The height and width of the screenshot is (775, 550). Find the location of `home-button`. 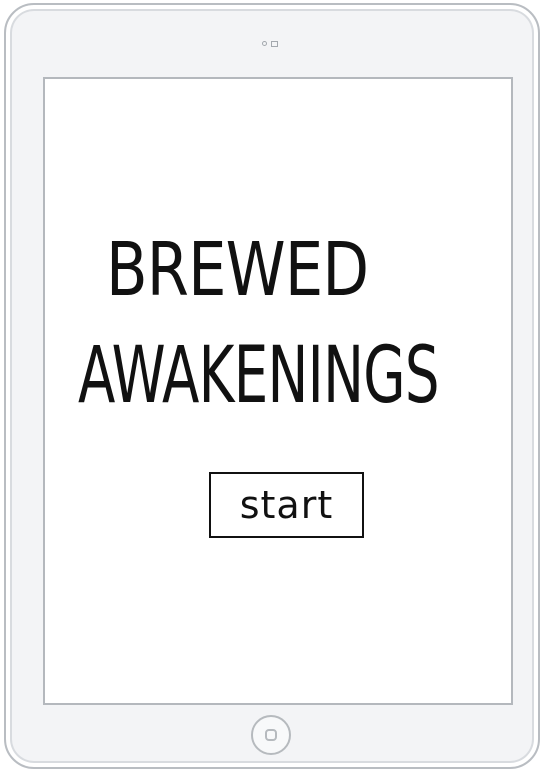

home-button is located at coordinates (271, 735).